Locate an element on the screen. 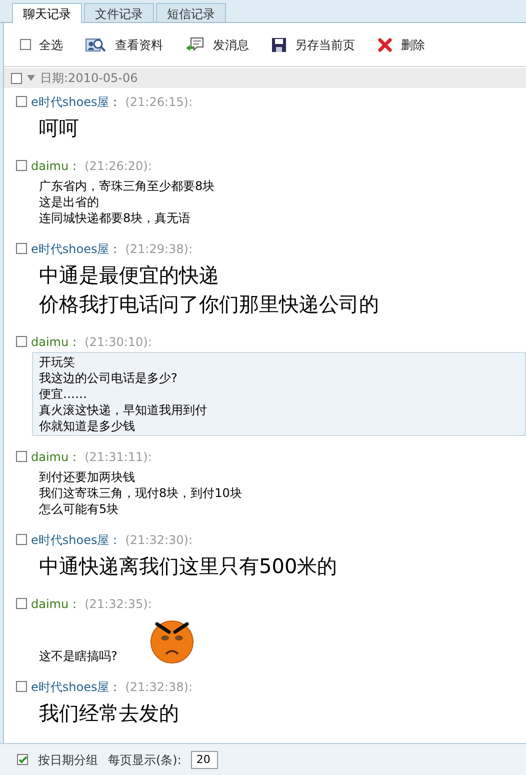  timestamp: (21:32:38): is located at coordinates (159, 687).